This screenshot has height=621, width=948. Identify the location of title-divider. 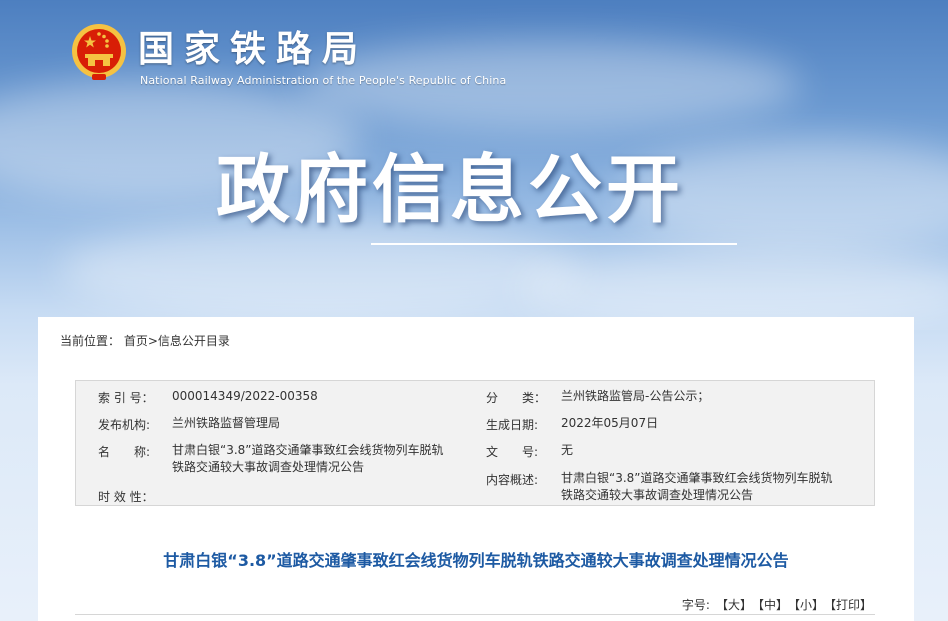
(475, 614).